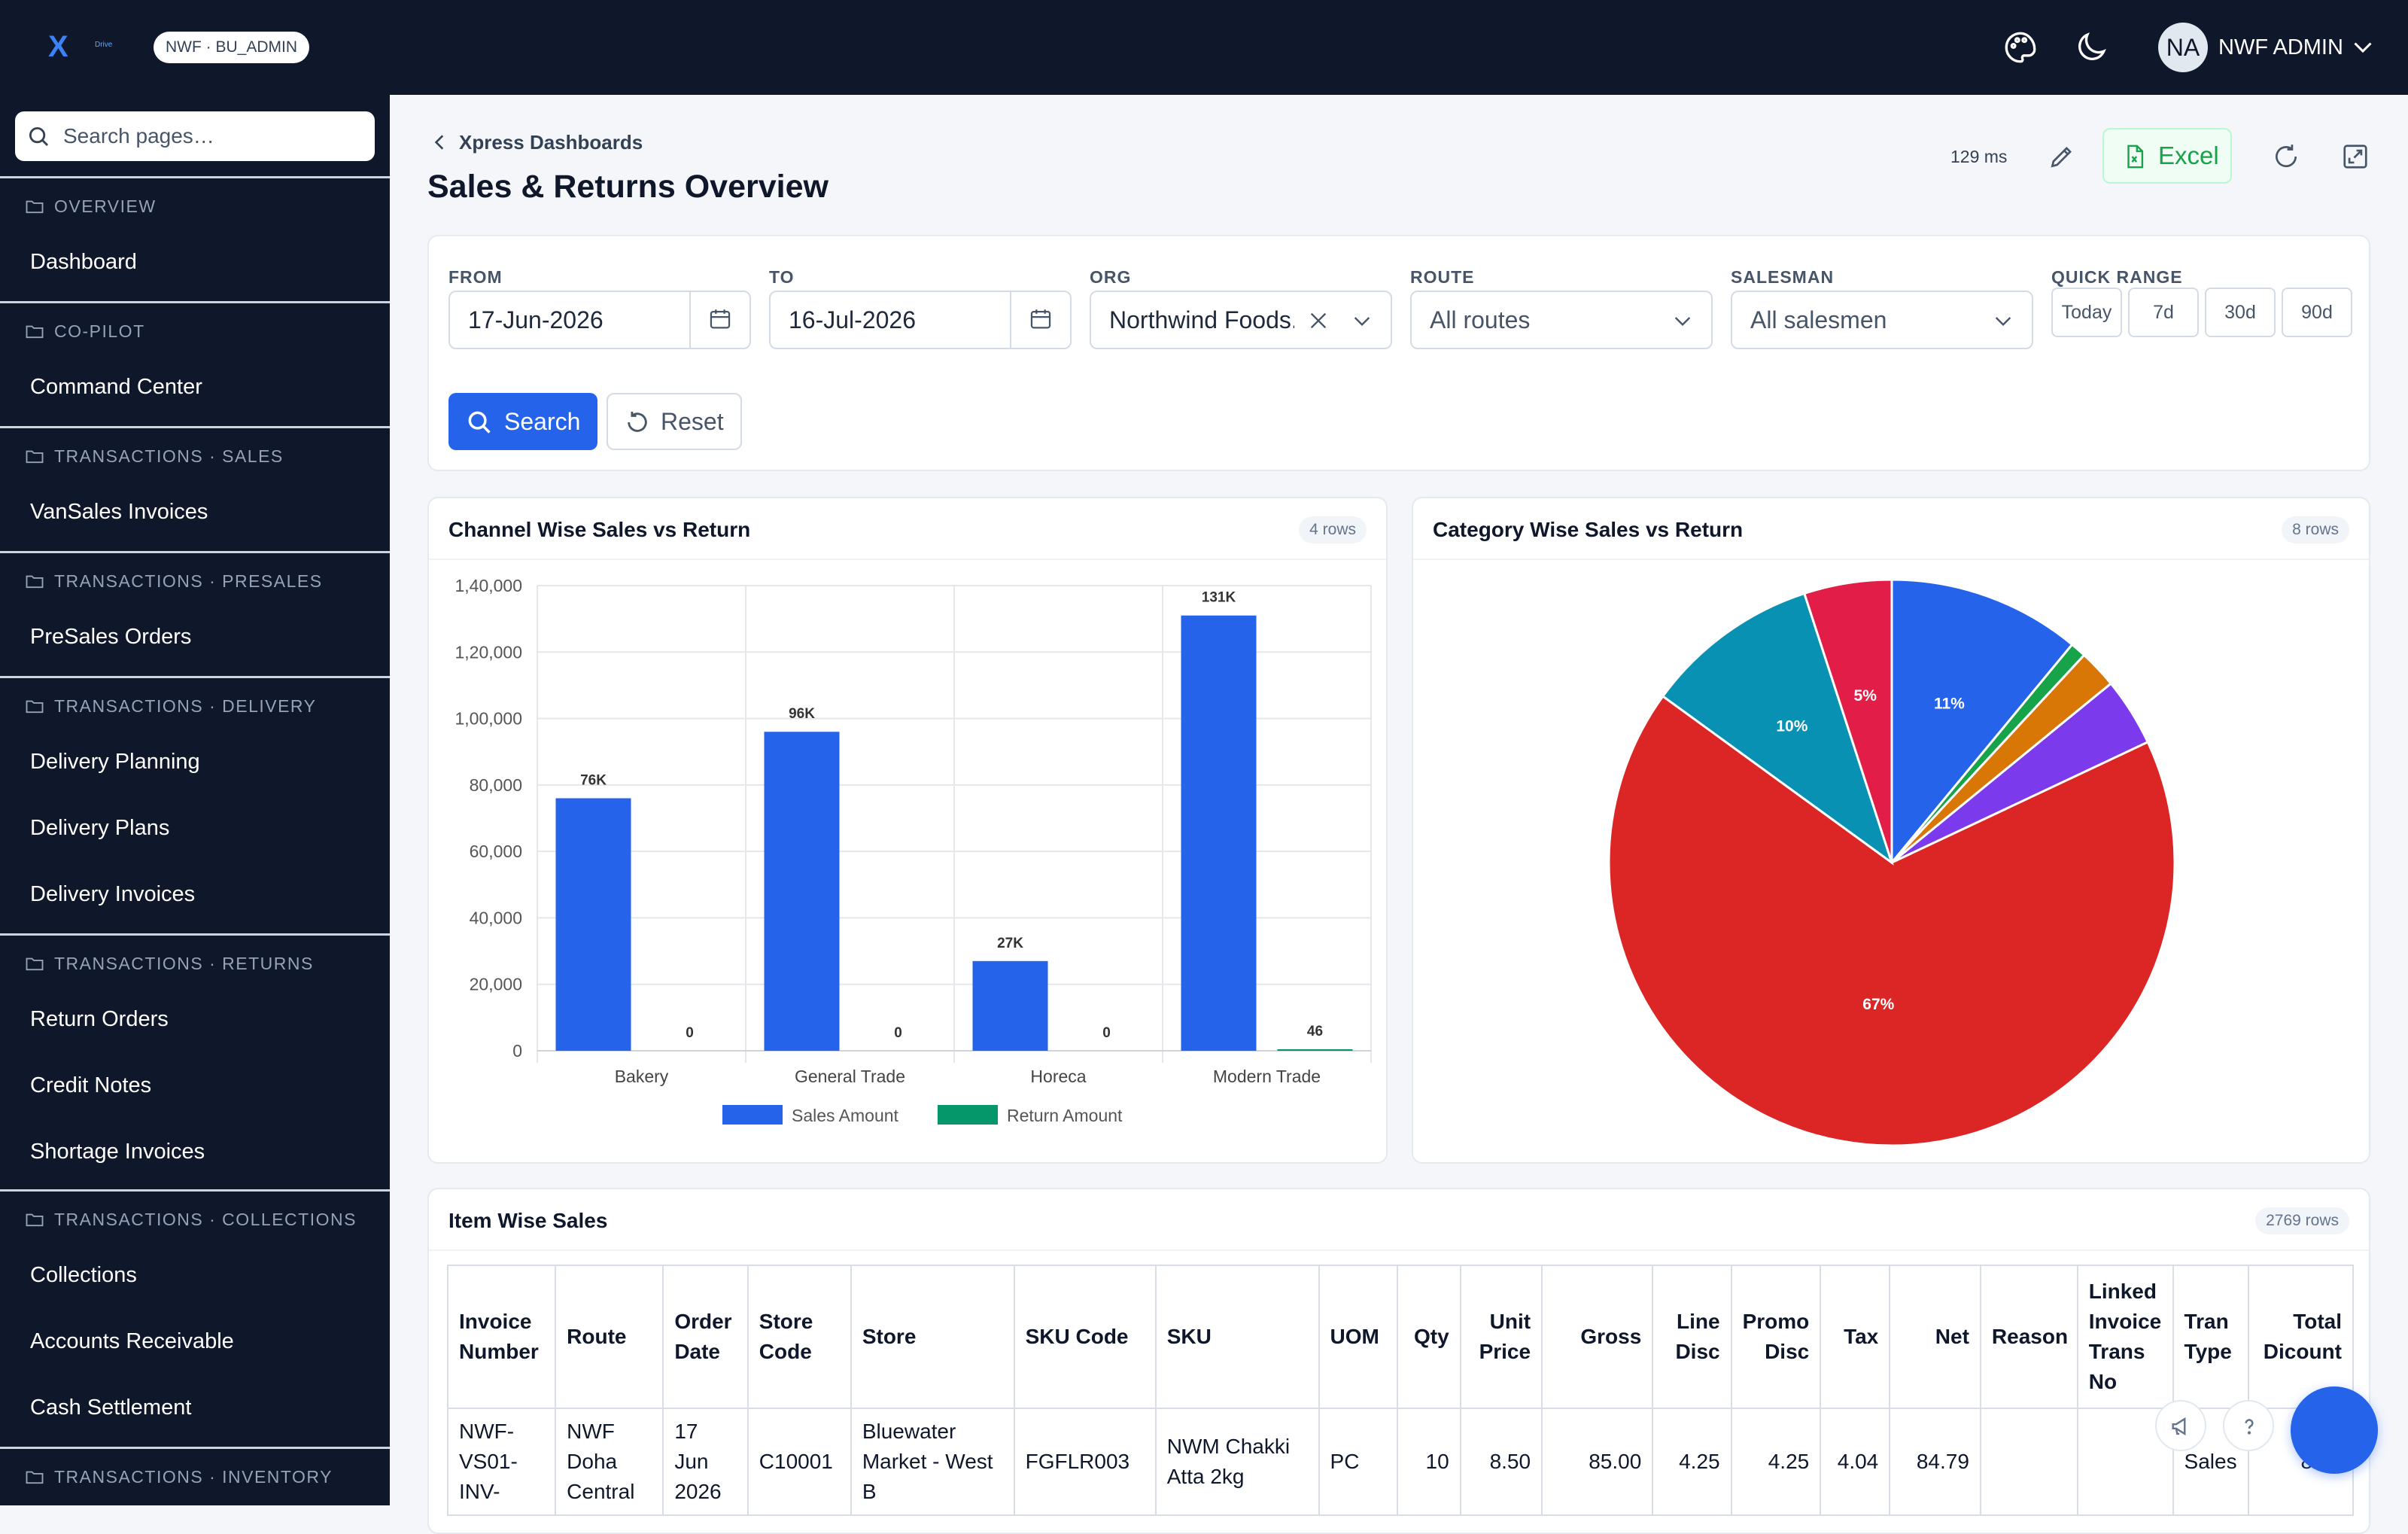  What do you see at coordinates (99, 1019) in the screenshot?
I see `nav-return-orders: Return Orders` at bounding box center [99, 1019].